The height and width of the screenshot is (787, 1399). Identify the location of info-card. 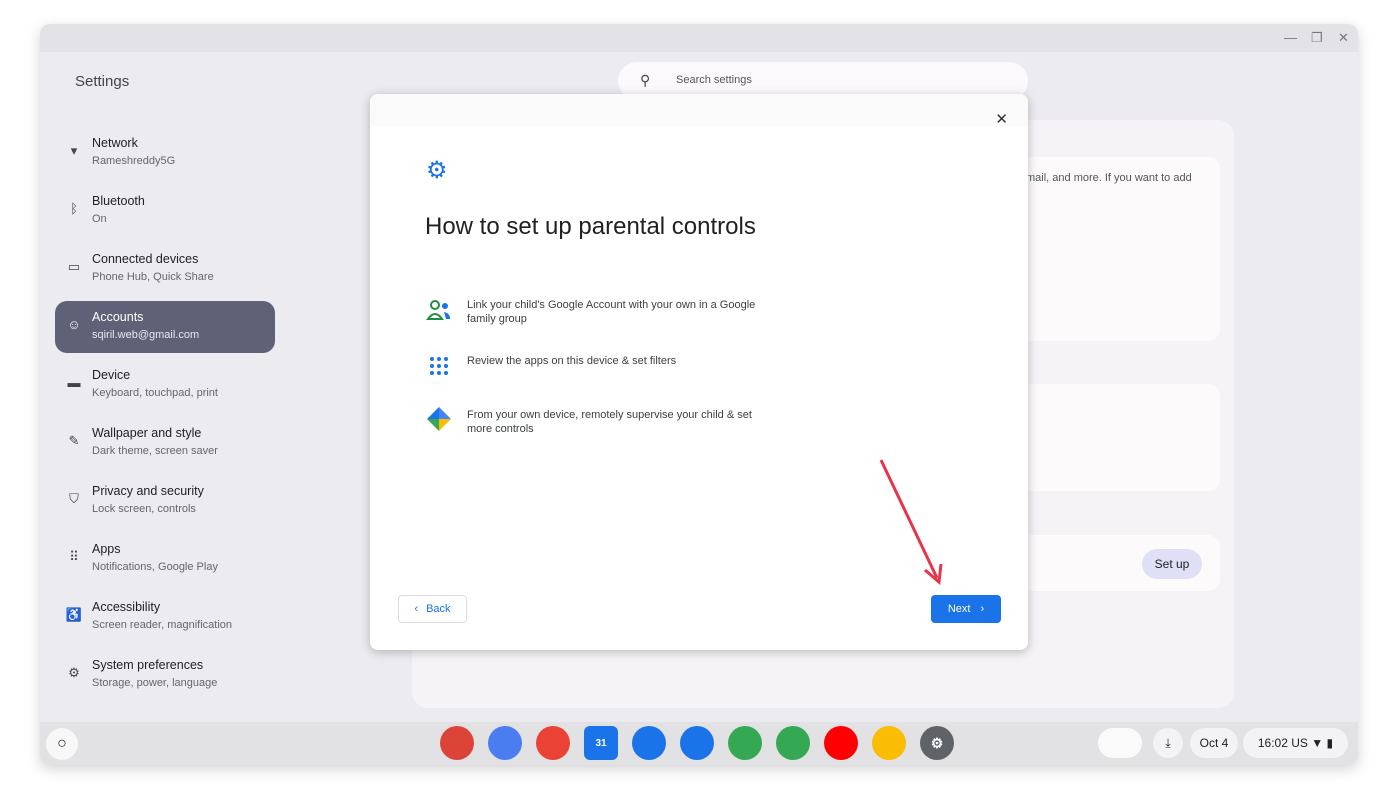
(1116, 249).